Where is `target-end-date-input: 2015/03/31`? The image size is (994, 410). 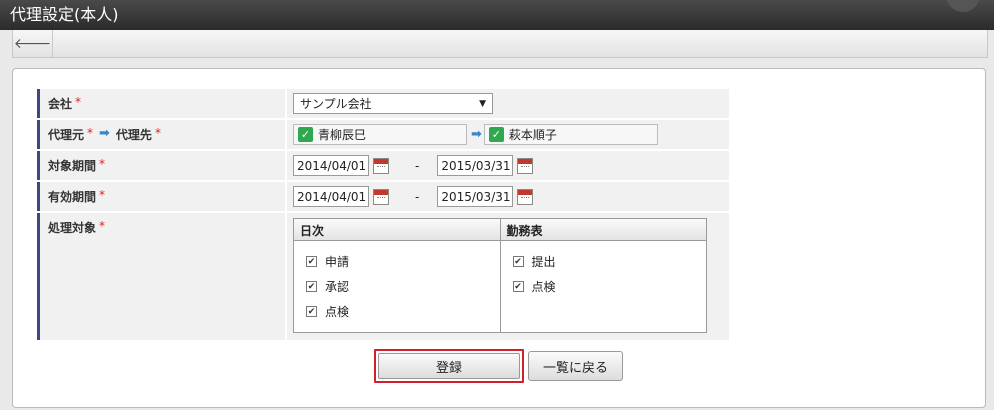
target-end-date-input: 2015/03/31 is located at coordinates (475, 165).